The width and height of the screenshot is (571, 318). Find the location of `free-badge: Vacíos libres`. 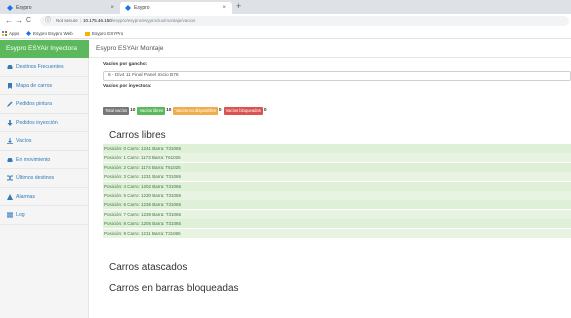

free-badge: Vacíos libres is located at coordinates (151, 111).